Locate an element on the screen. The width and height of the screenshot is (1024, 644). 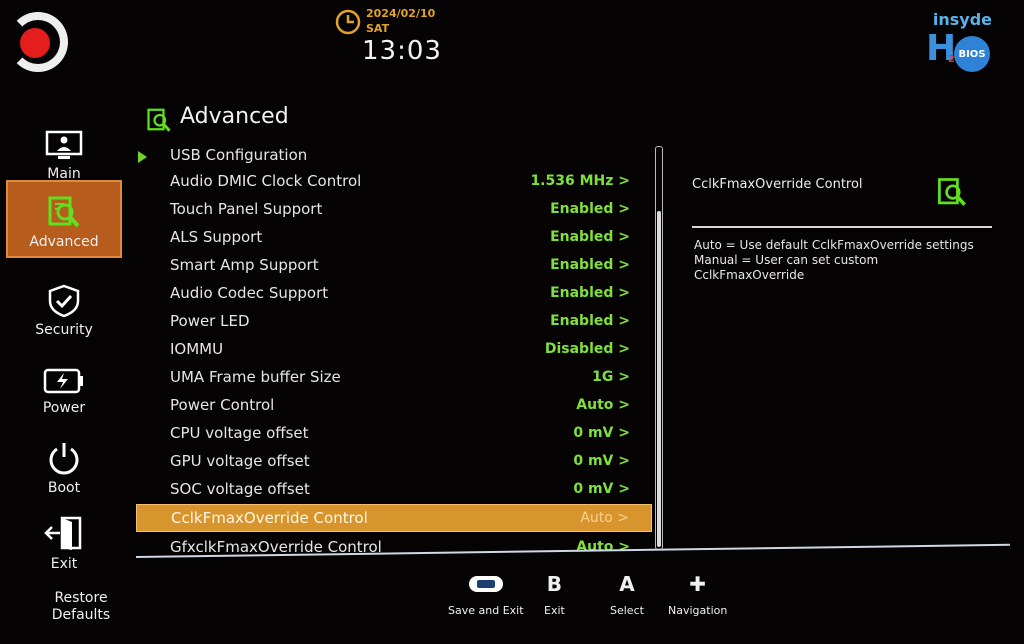
sidebar: Main Advanced Security Power Boot Exit is located at coordinates (65, 377).